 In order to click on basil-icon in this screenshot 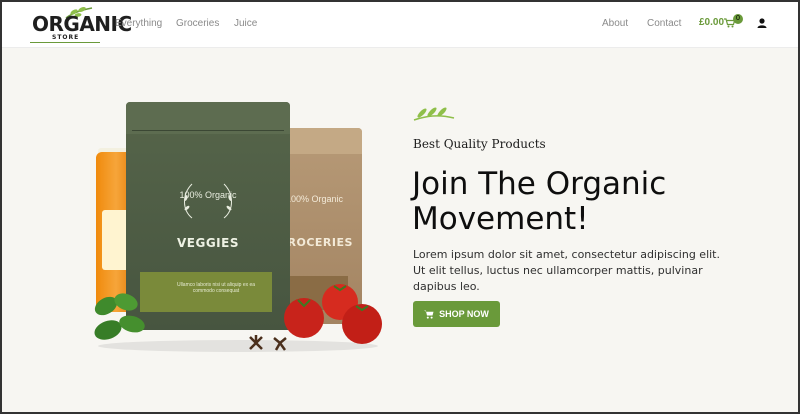, I will do `click(119, 316)`.